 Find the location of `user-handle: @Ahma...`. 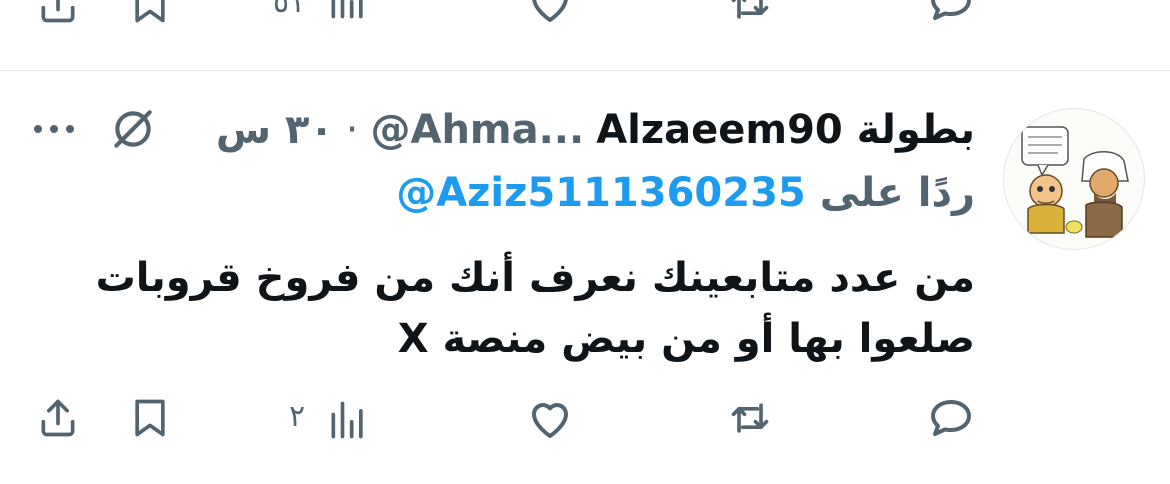

user-handle: @Ahma... is located at coordinates (477, 130).